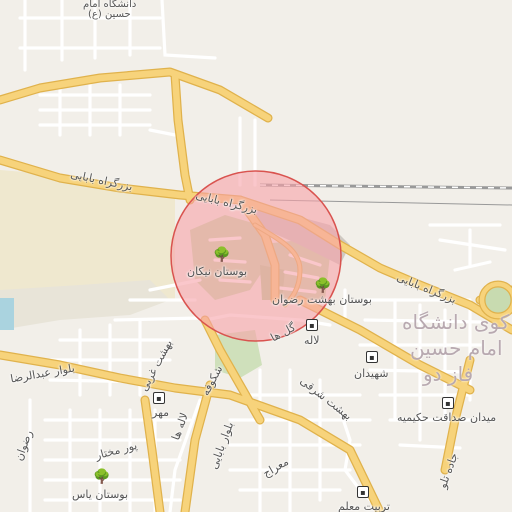 The image size is (512, 512). I want to click on park-label: بوستان بهشت رضوان, so click(322, 299).